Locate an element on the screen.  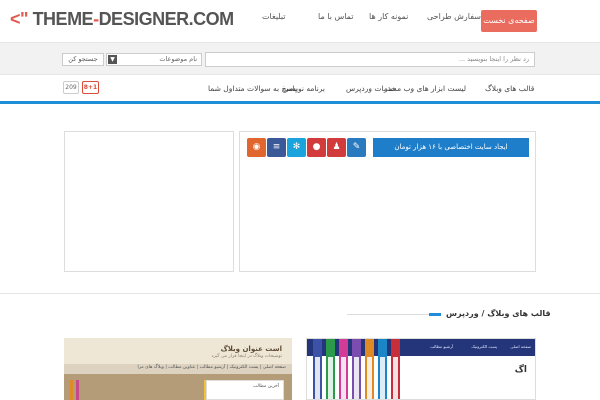
logo-part-2: DESIGNER.COM is located at coordinates (166, 19).